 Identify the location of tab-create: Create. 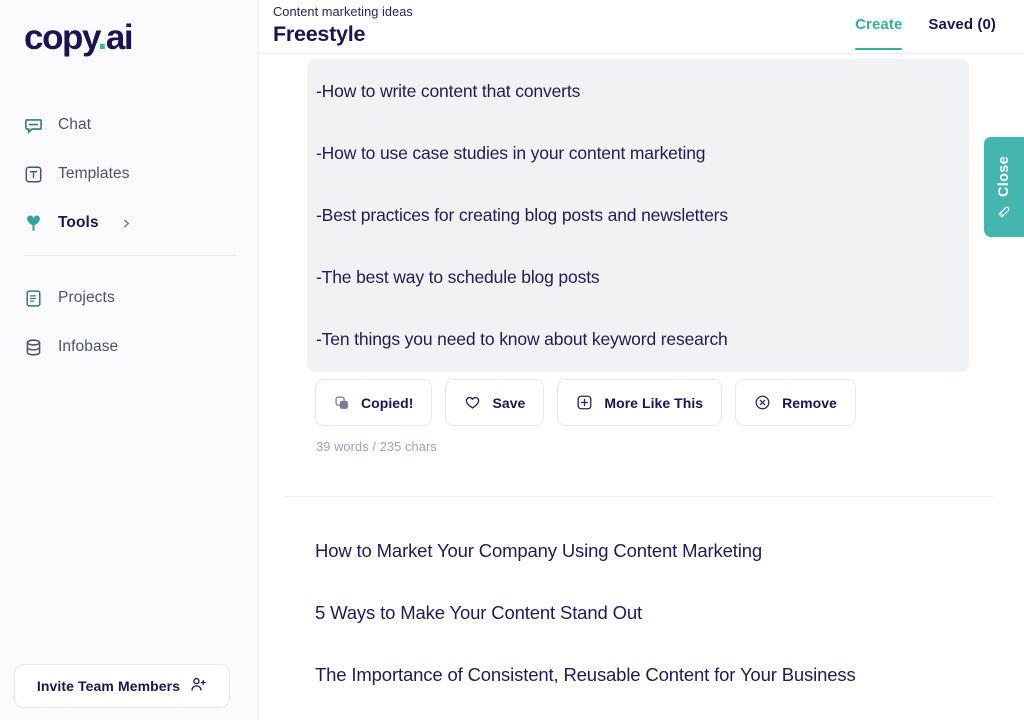
(879, 33).